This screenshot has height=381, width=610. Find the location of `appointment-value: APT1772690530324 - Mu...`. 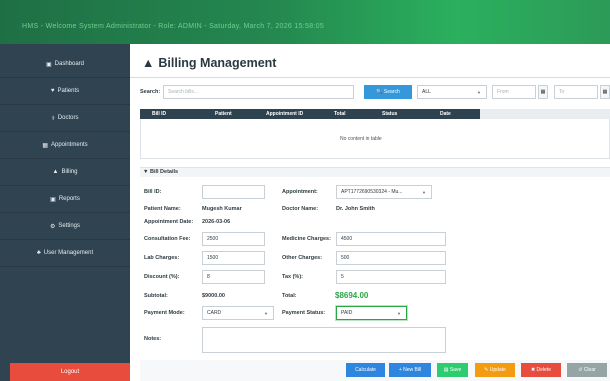

appointment-value: APT1772690530324 - Mu... is located at coordinates (372, 192).